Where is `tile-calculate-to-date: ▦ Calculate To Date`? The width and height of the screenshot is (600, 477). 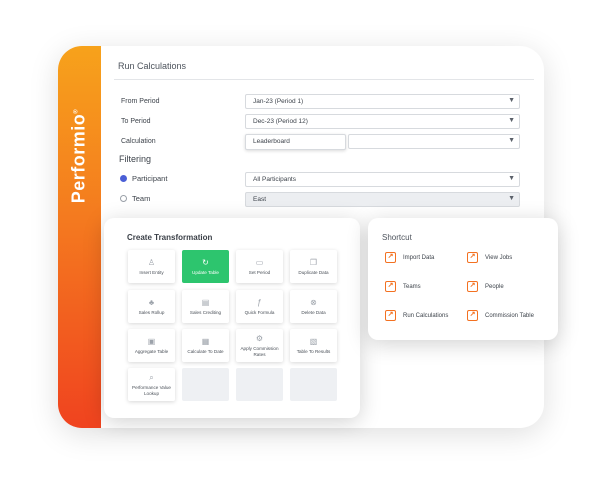 tile-calculate-to-date: ▦ Calculate To Date is located at coordinates (205, 345).